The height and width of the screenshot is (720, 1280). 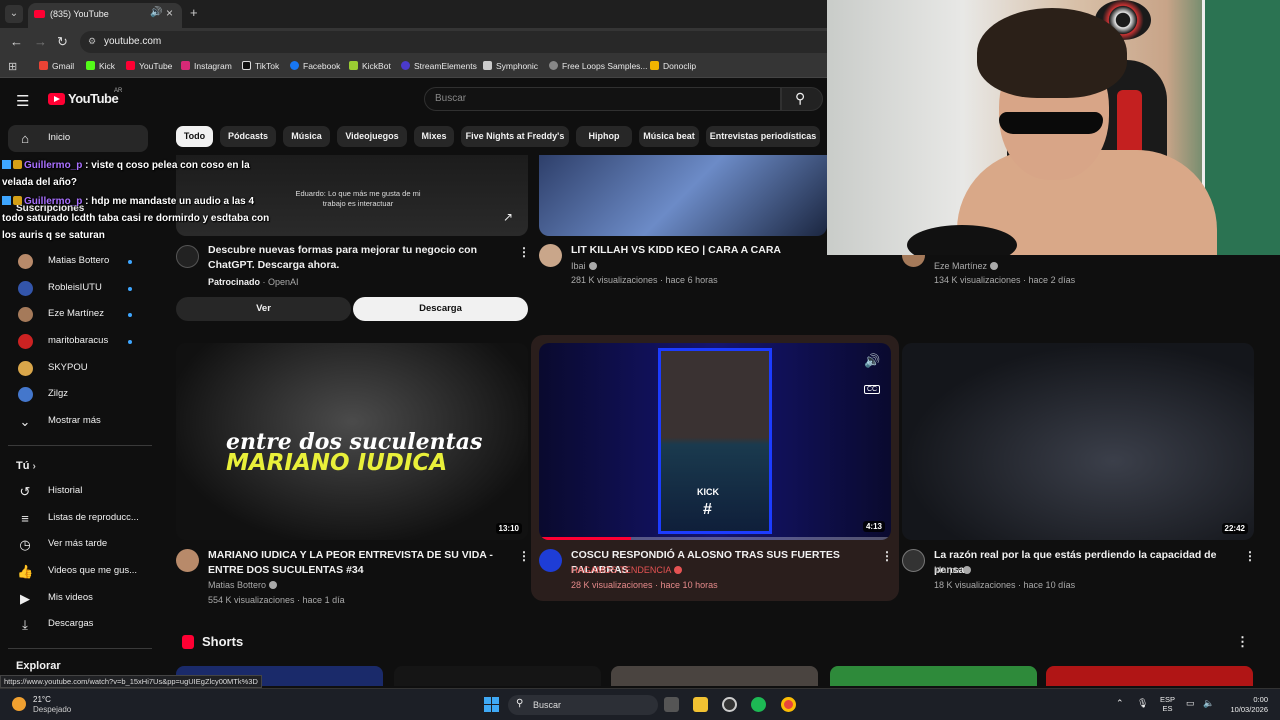 I want to click on video-thumbnail, so click(x=683, y=195).